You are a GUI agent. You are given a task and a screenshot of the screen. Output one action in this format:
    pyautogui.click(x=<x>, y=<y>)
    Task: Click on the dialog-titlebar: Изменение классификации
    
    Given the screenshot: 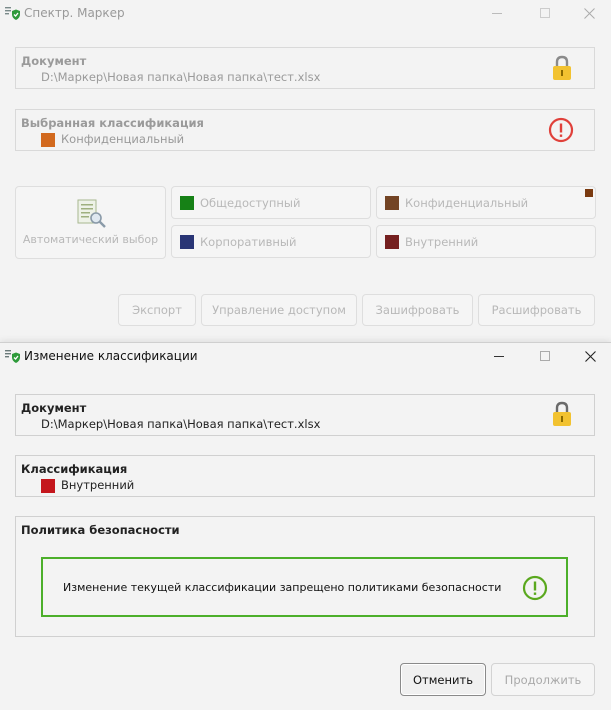 What is the action you would take?
    pyautogui.click(x=305, y=356)
    